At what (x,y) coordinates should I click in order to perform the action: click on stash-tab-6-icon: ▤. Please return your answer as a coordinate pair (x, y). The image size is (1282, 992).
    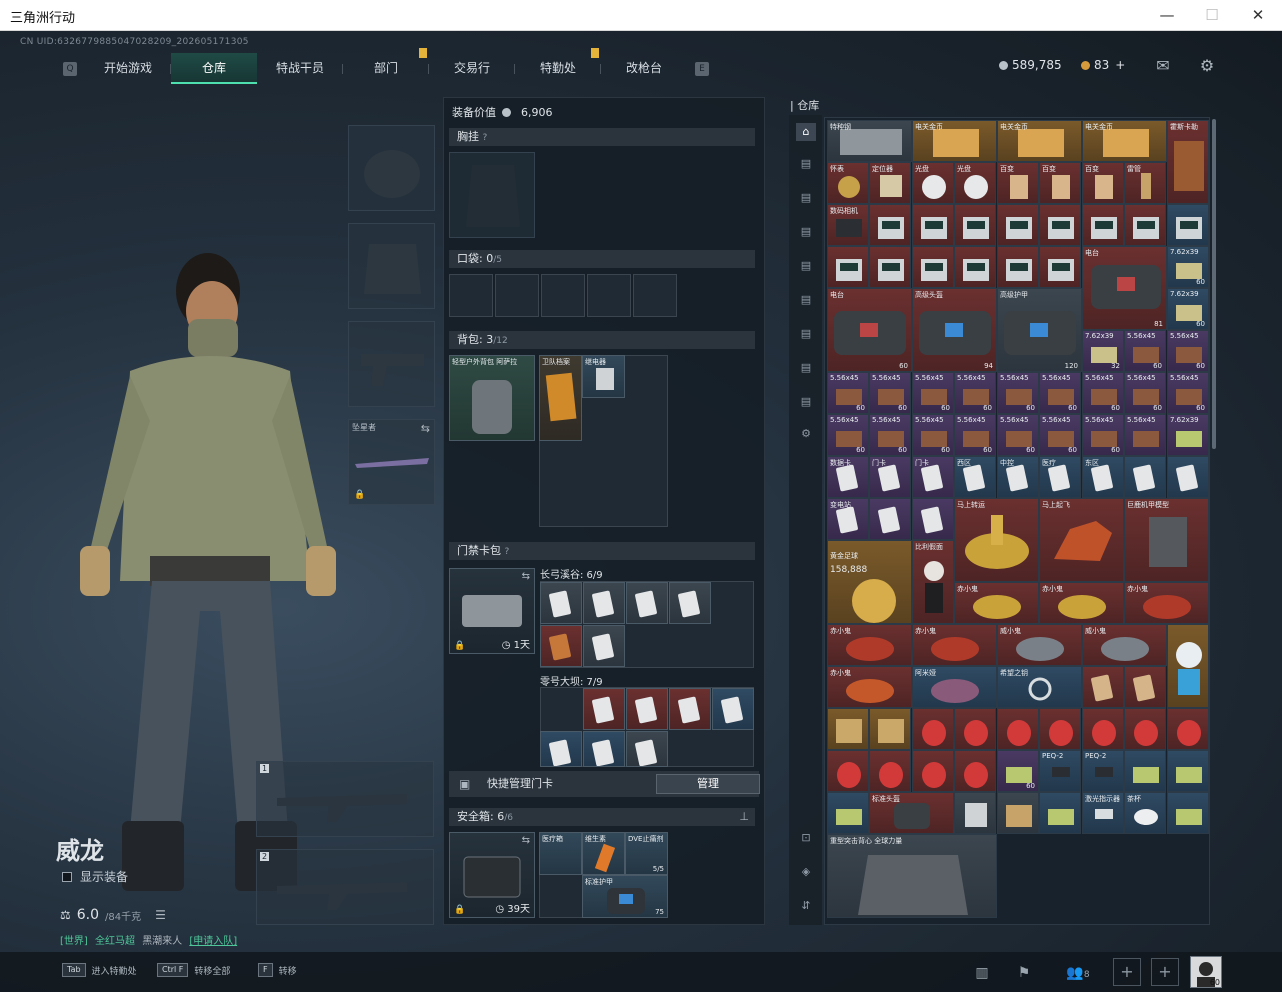
    Looking at the image, I should click on (806, 300).